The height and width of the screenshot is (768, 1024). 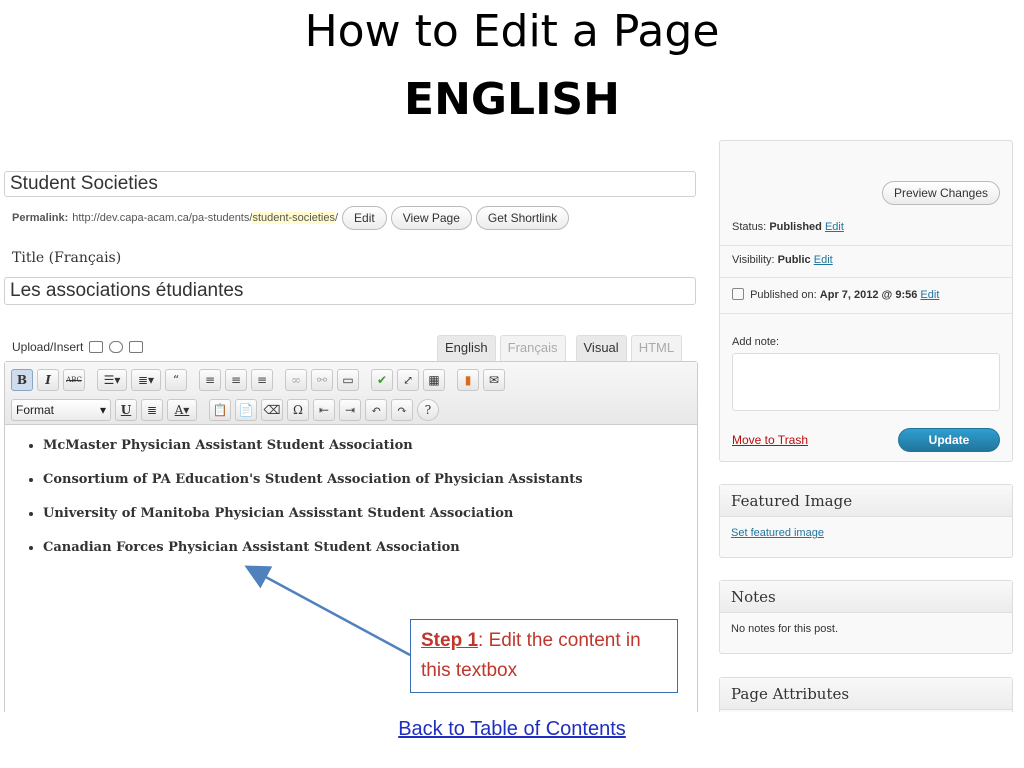 What do you see at coordinates (866, 521) in the screenshot?
I see `featured-image-box: Featured Image Set featured image` at bounding box center [866, 521].